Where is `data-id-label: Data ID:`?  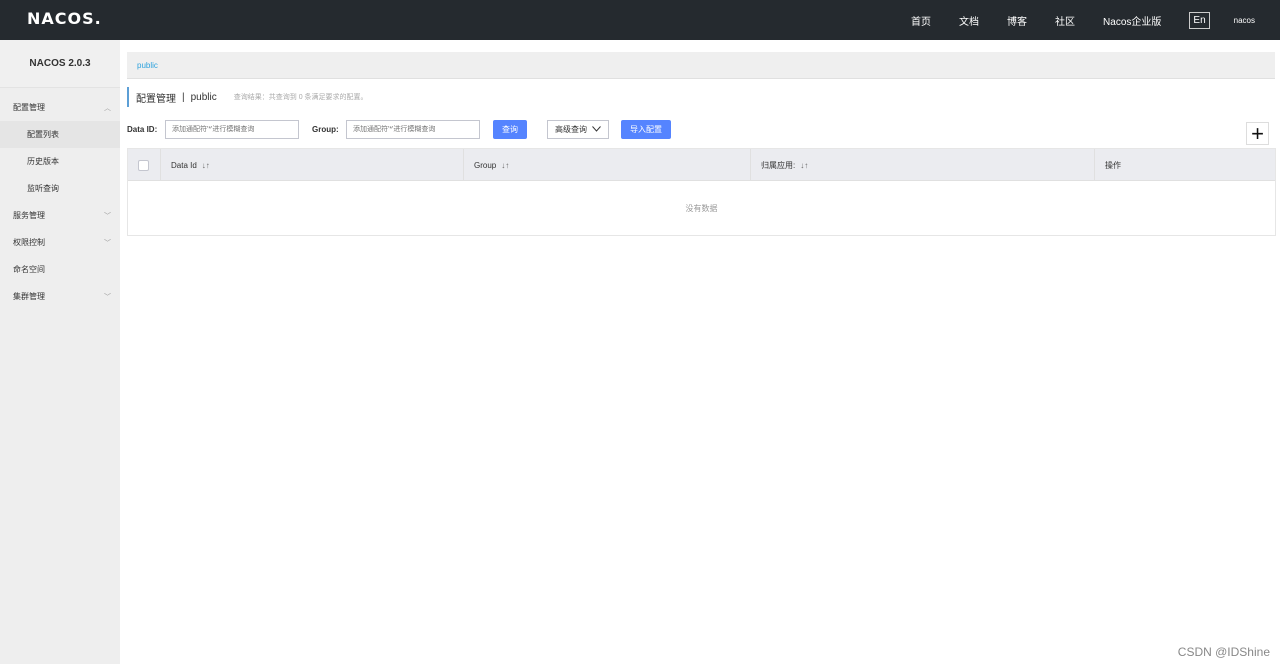
data-id-label: Data ID: is located at coordinates (142, 129).